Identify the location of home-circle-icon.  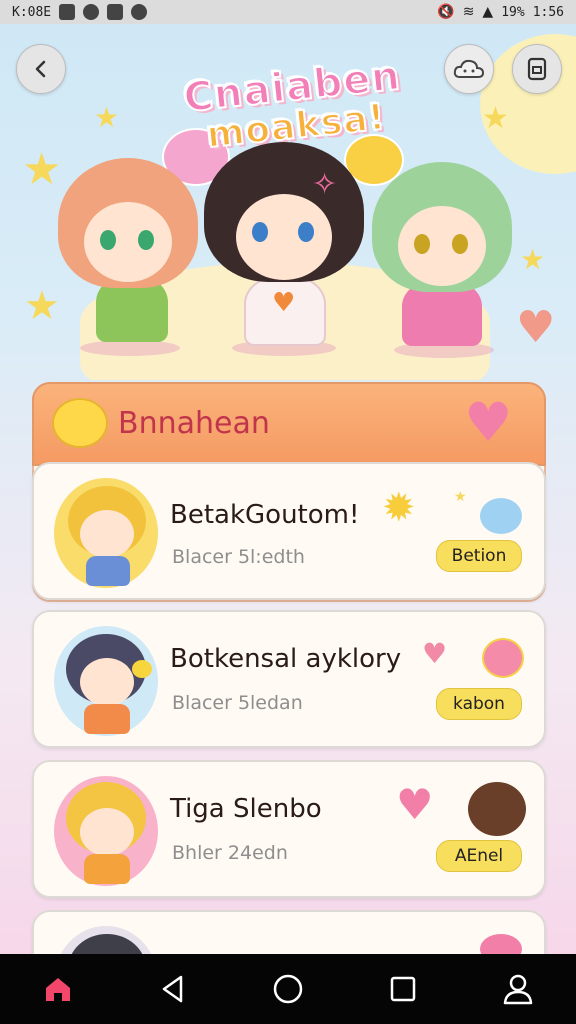
(288, 989).